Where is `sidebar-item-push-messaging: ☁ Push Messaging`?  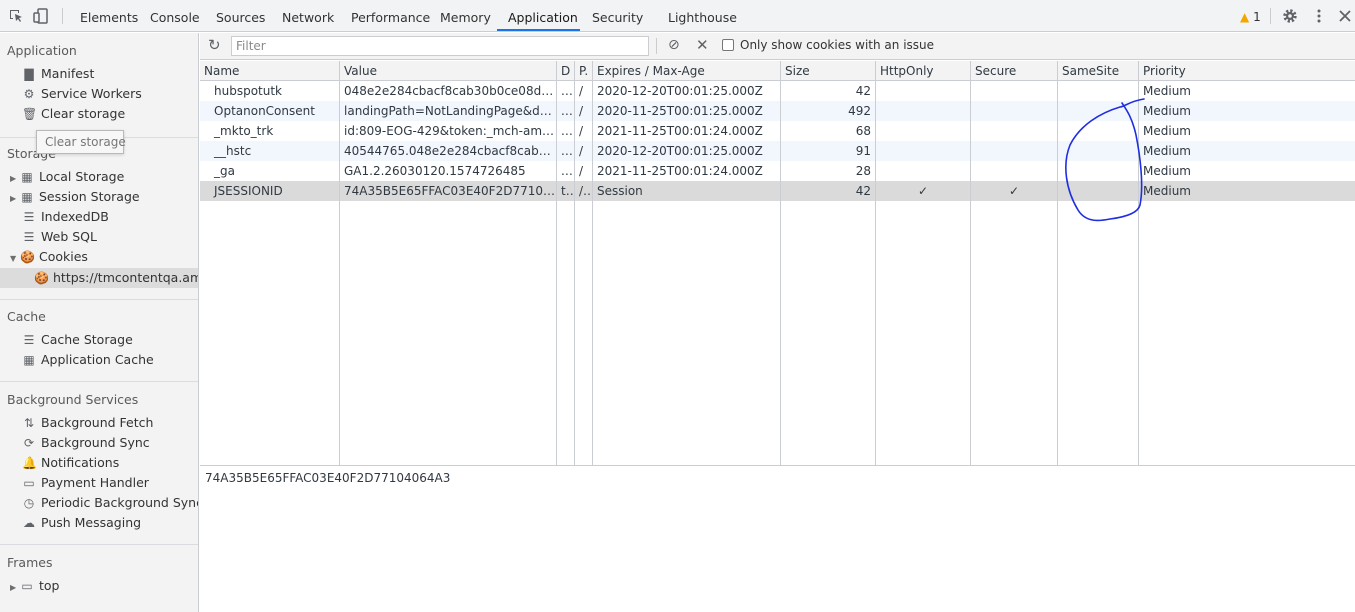 sidebar-item-push-messaging: ☁ Push Messaging is located at coordinates (81, 523).